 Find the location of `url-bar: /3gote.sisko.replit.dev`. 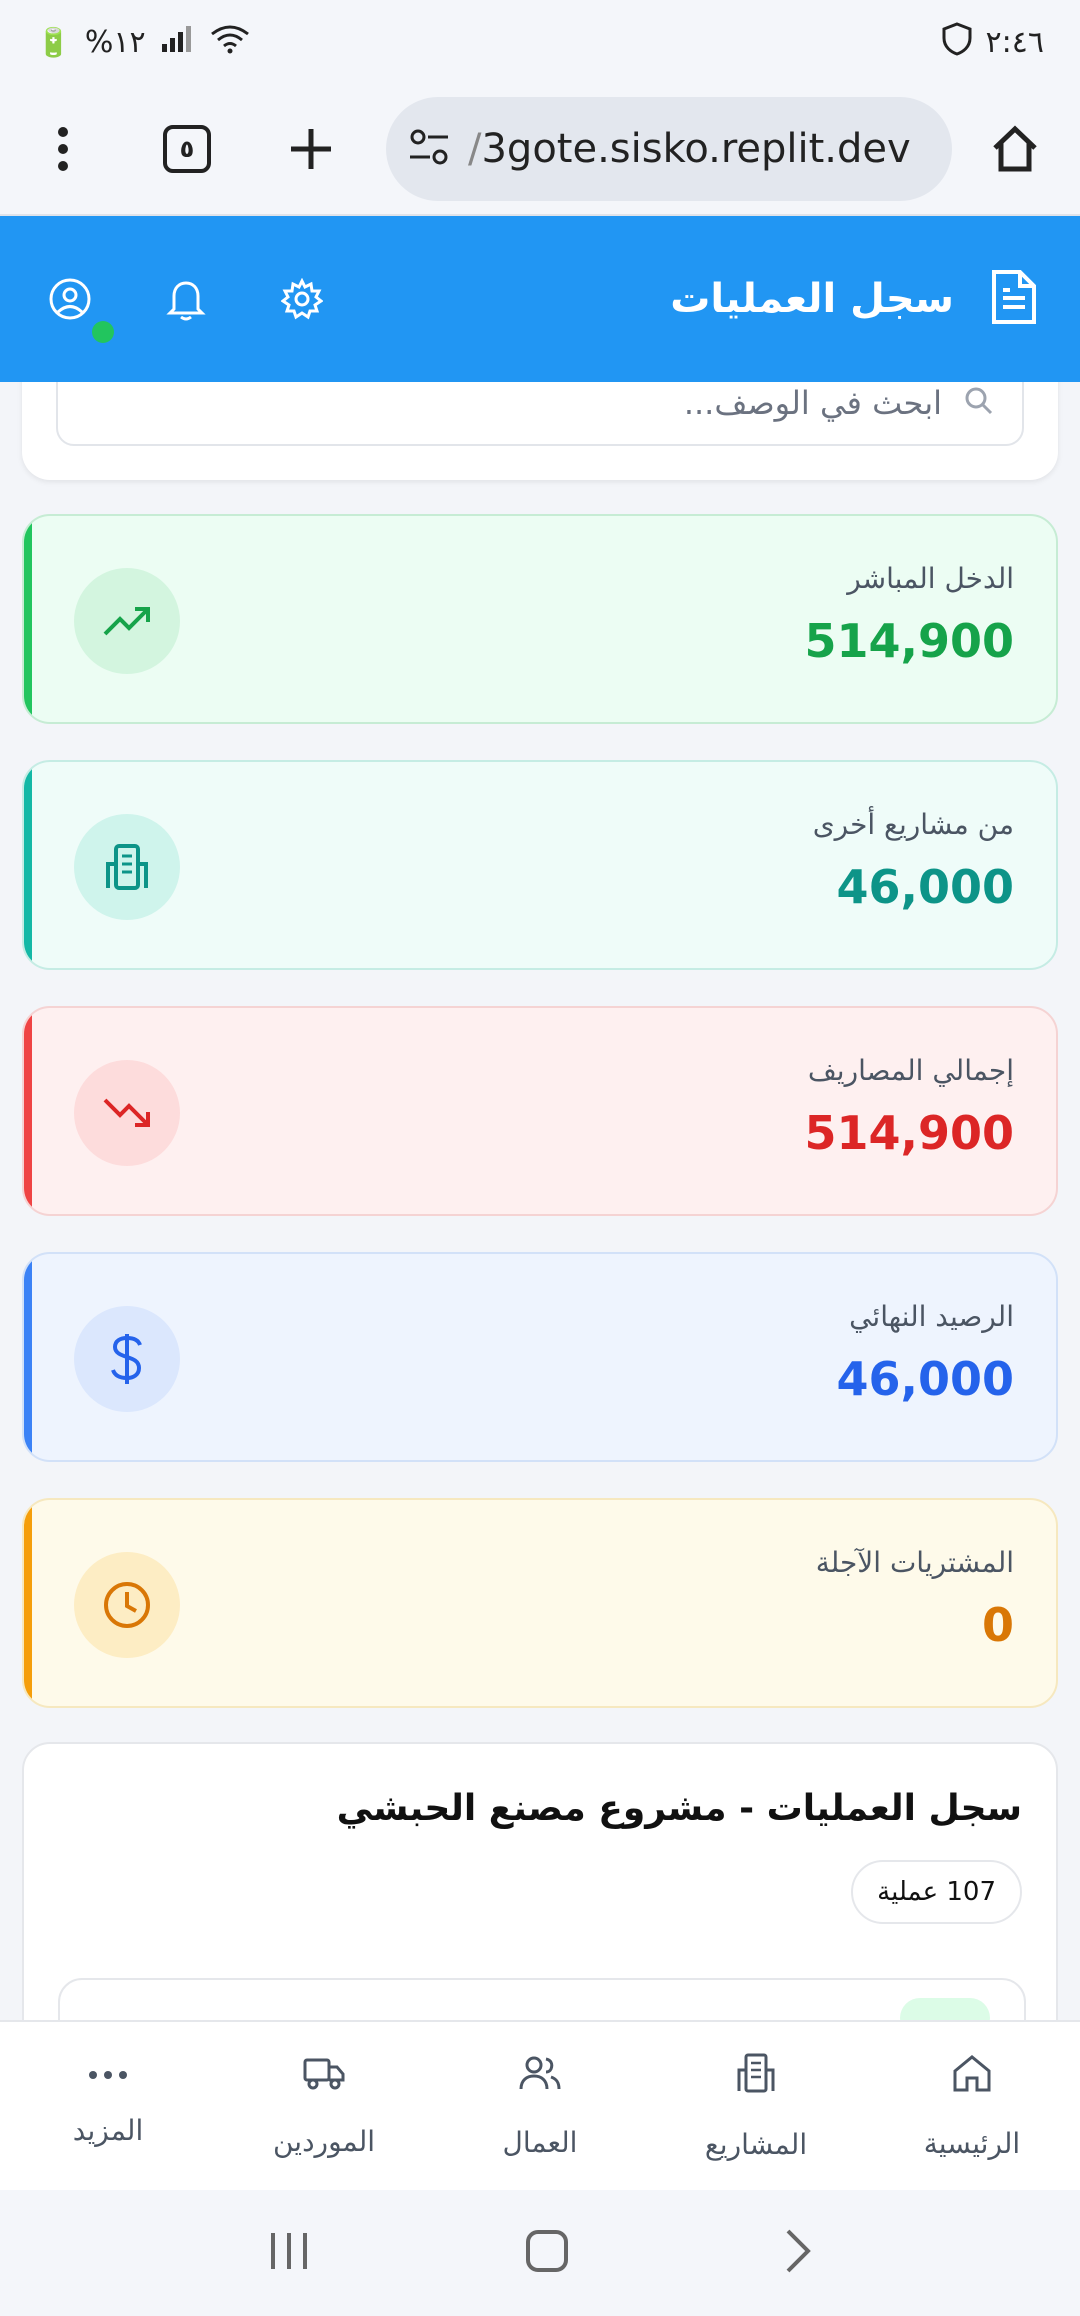

url-bar: /3gote.sisko.replit.dev is located at coordinates (669, 149).